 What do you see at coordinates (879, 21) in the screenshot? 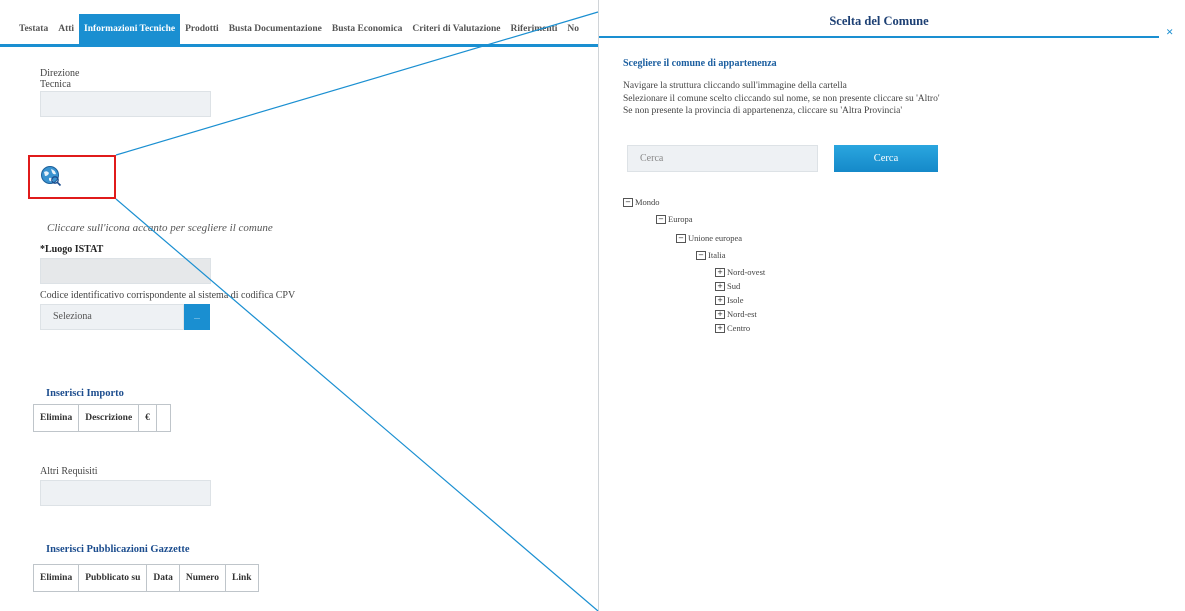
I see `dialog-title: Scelta del Comune` at bounding box center [879, 21].